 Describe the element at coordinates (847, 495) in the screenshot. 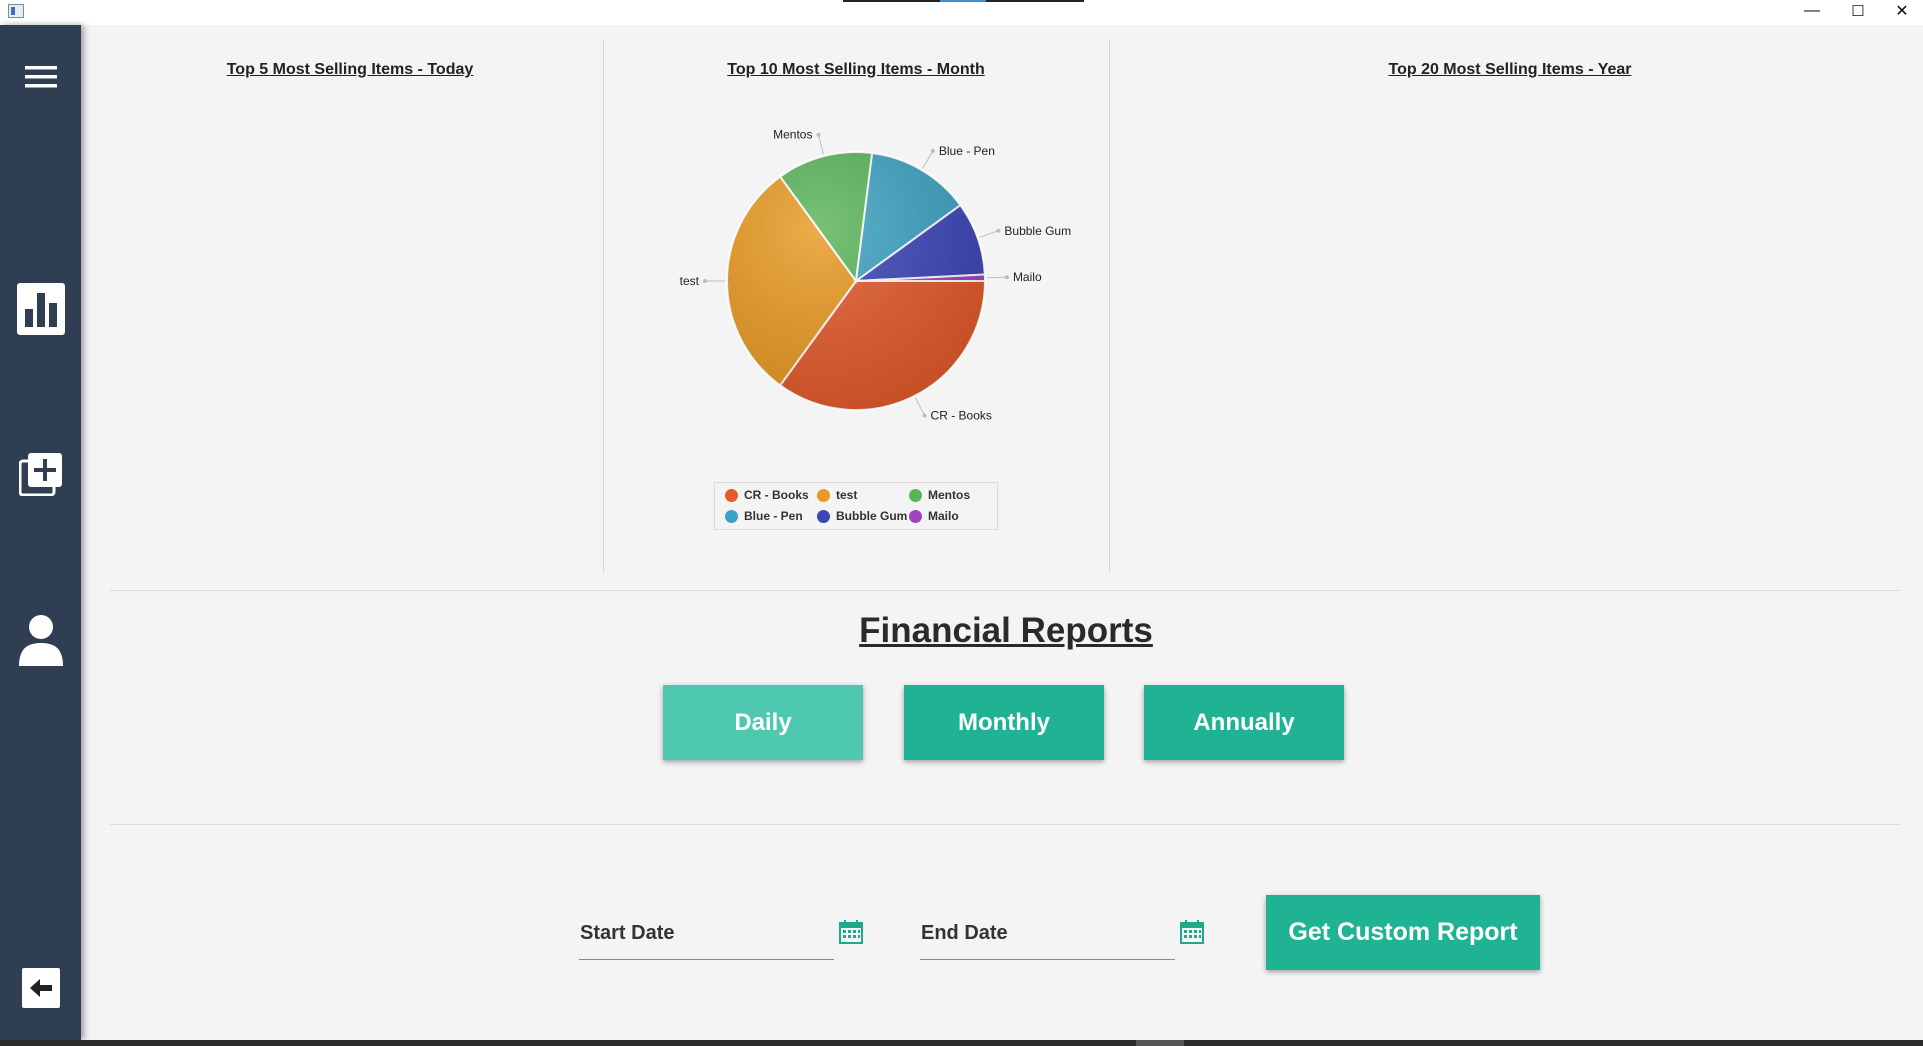

I see `legend-label: test` at that location.